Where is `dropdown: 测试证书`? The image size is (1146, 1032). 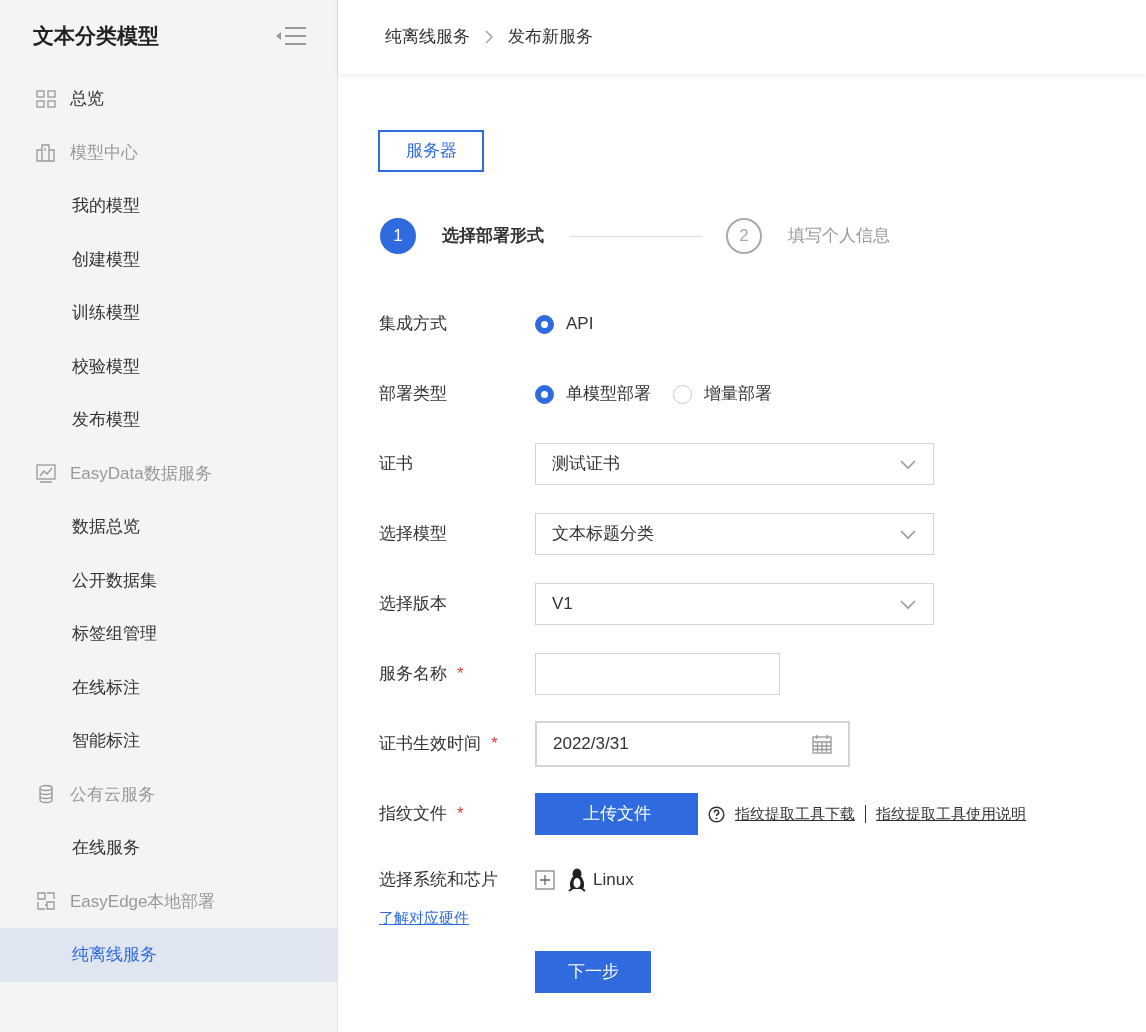
dropdown: 测试证书 is located at coordinates (734, 464).